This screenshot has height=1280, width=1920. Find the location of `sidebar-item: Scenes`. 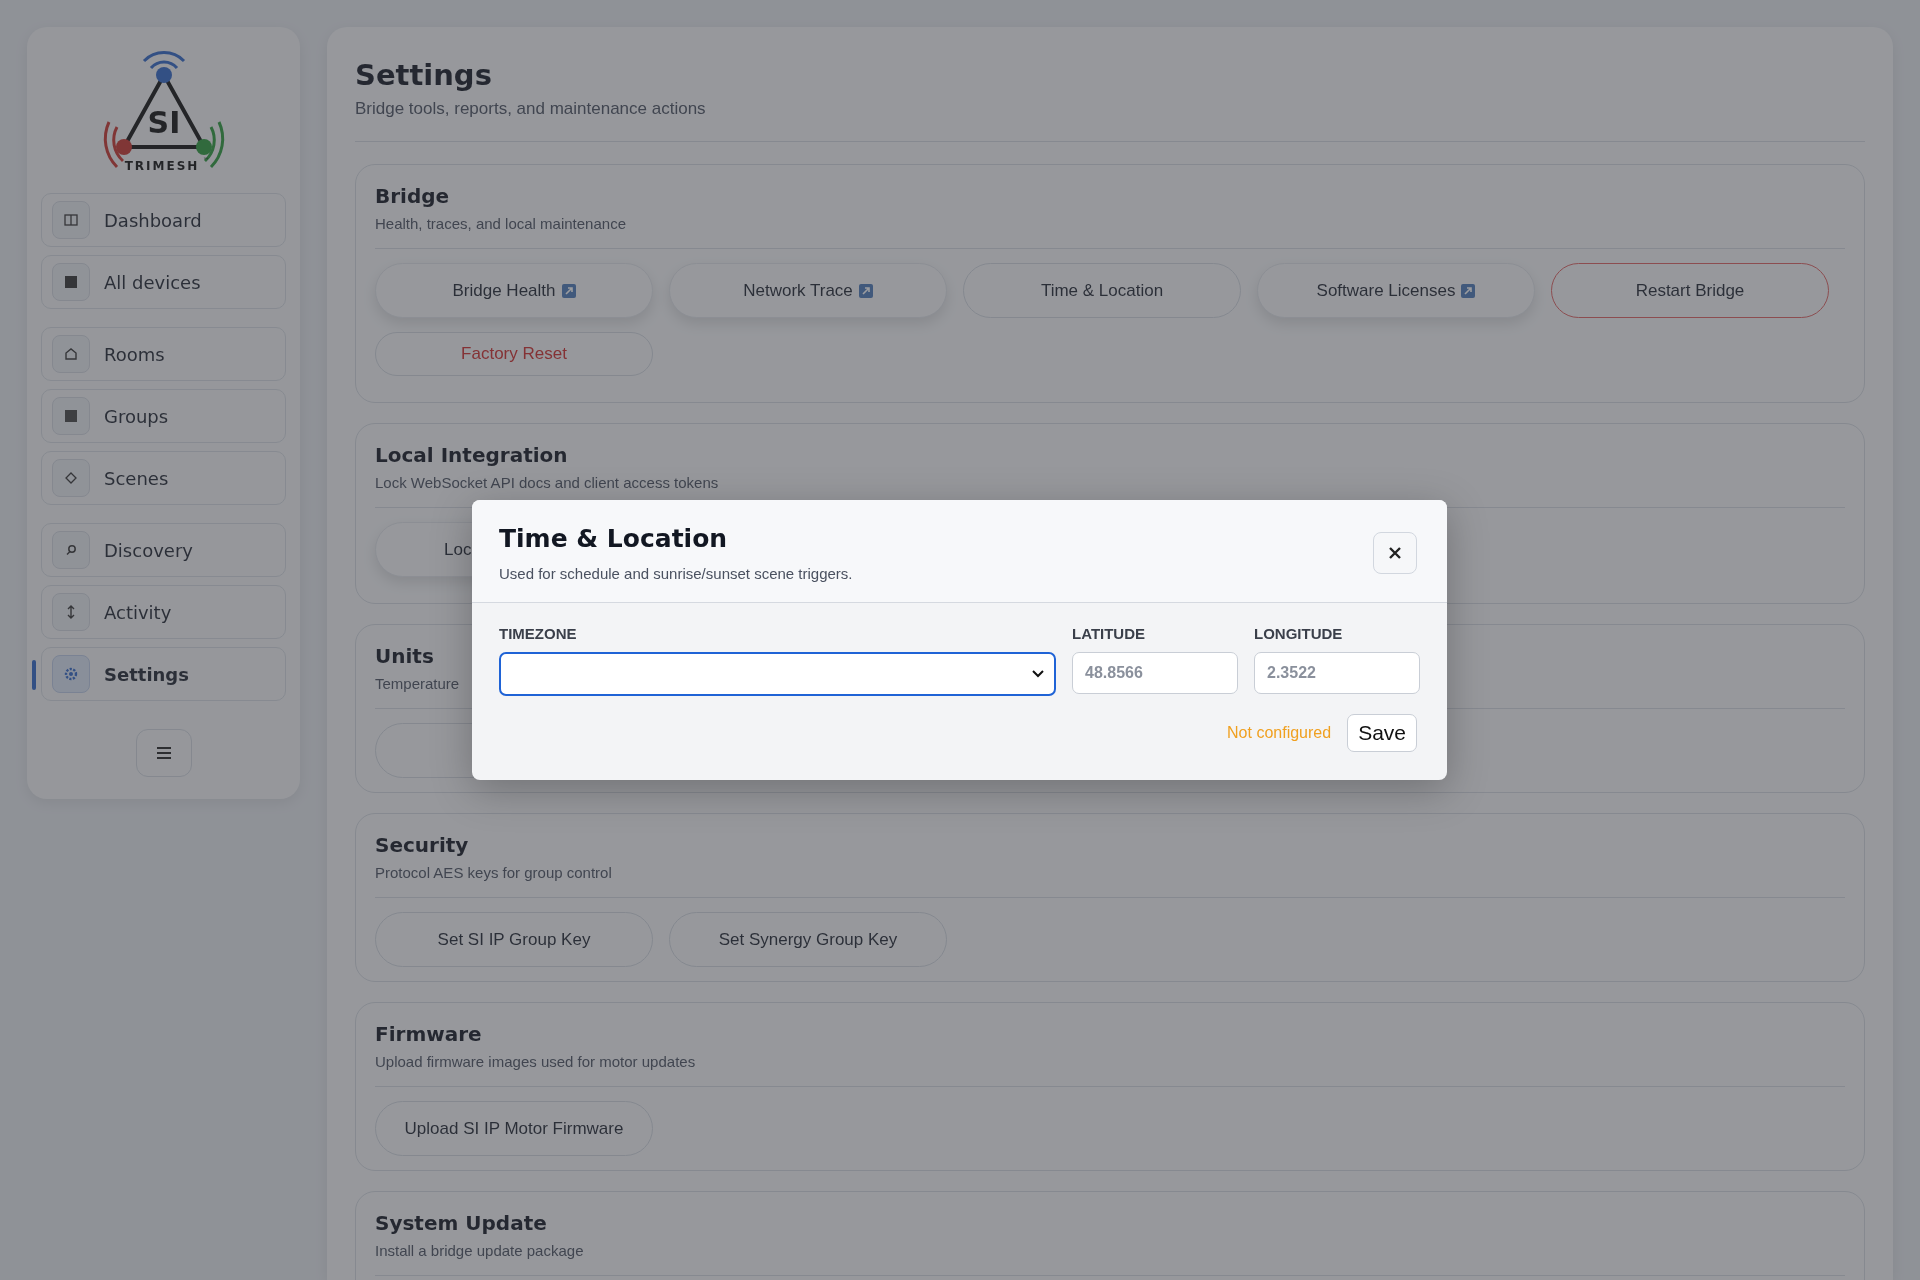

sidebar-item: Scenes is located at coordinates (163, 478).